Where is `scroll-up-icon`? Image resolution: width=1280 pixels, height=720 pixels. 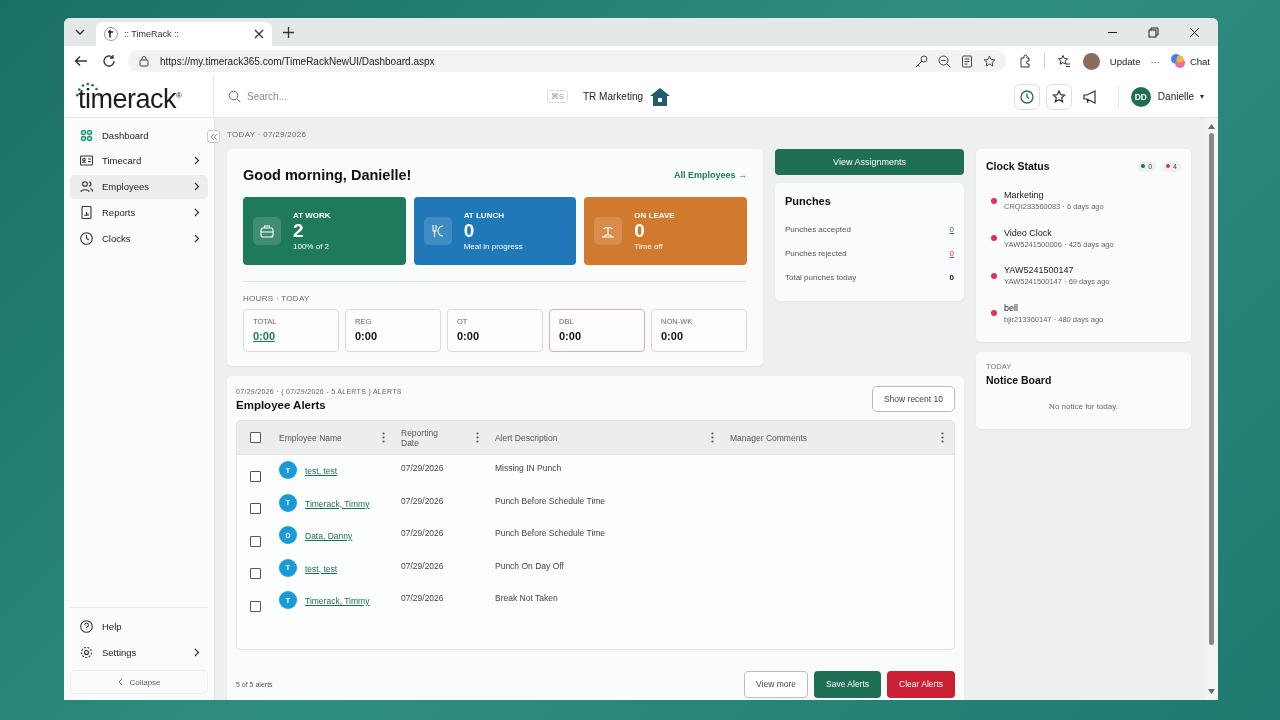 scroll-up-icon is located at coordinates (1211, 126).